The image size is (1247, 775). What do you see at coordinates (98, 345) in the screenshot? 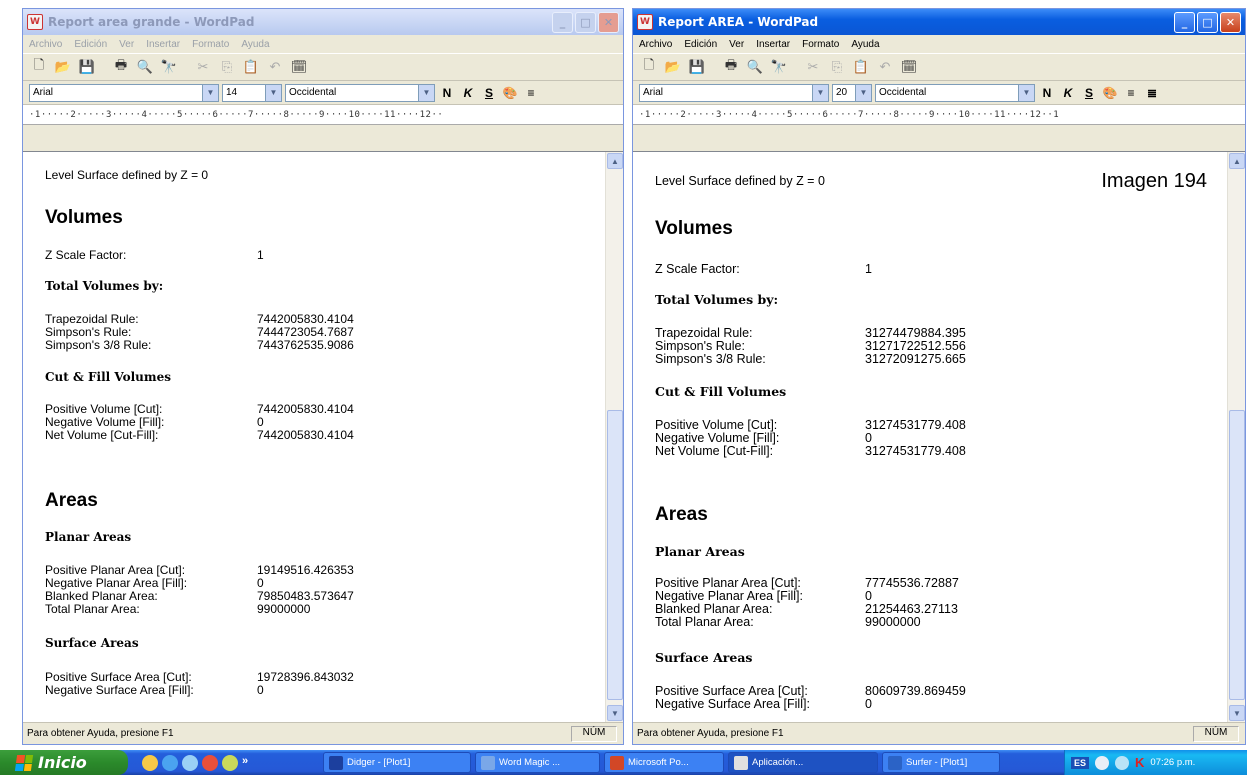
I see `simpson38-label: Simpson's 3/8 Rule:` at bounding box center [98, 345].